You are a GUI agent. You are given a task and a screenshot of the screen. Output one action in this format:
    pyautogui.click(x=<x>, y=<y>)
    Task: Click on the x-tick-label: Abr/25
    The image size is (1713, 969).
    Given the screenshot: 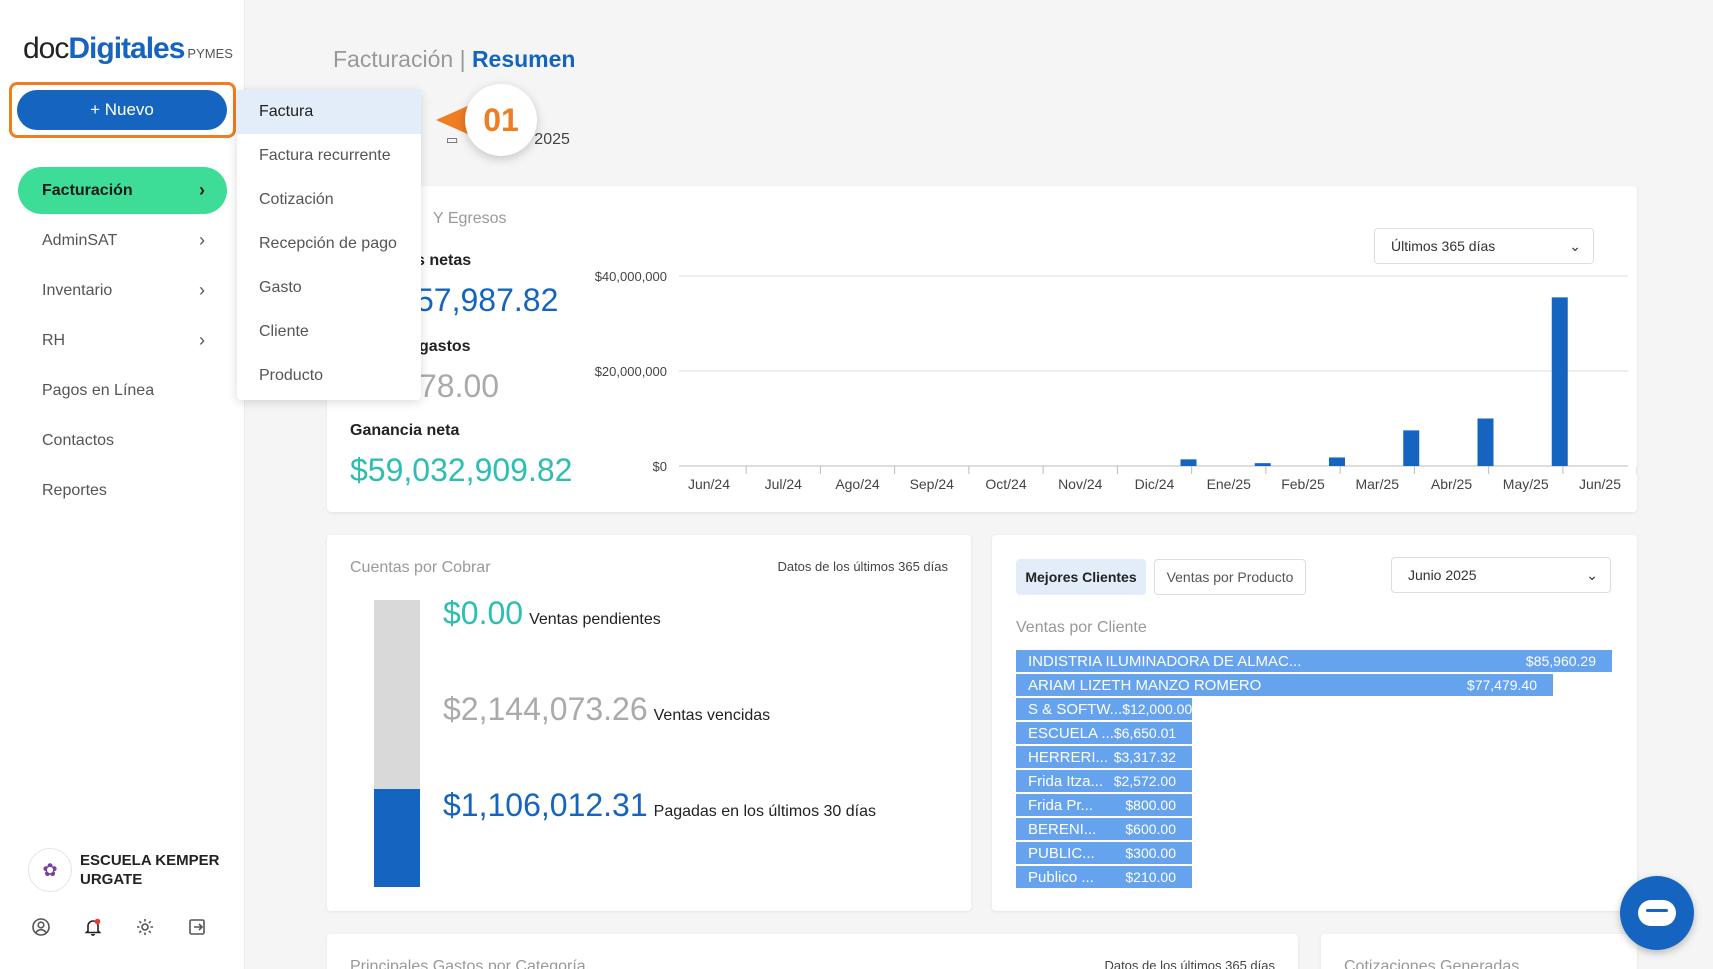 What is the action you would take?
    pyautogui.click(x=1451, y=484)
    